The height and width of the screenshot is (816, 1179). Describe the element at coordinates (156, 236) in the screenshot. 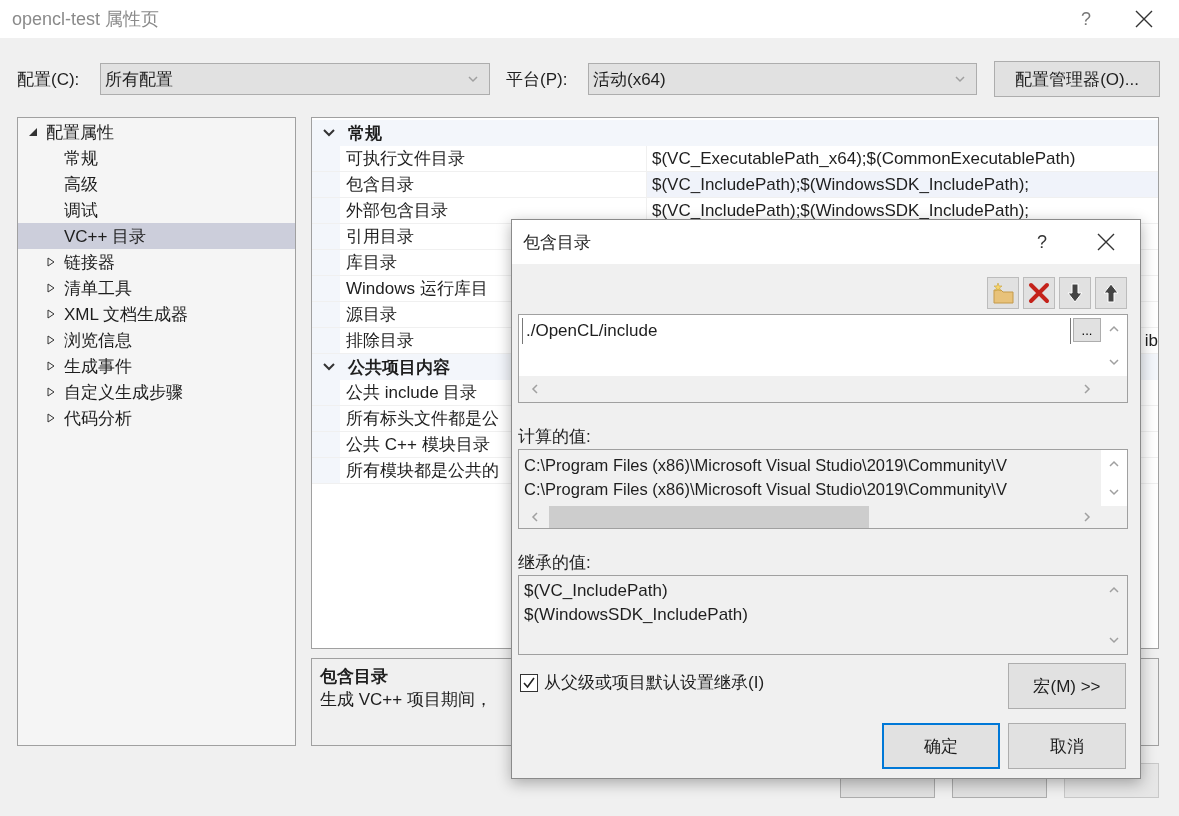

I see `tree-item: VC++ 目录` at that location.